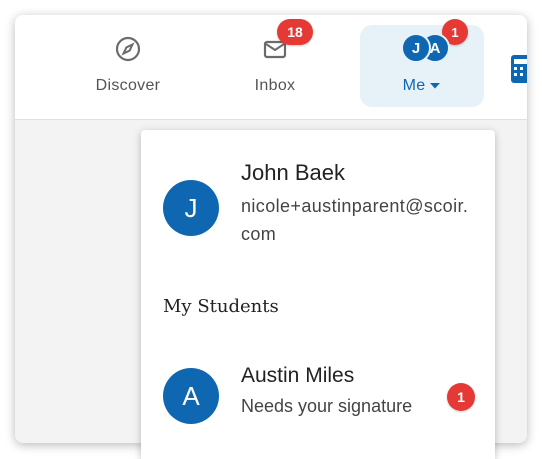  Describe the element at coordinates (435, 86) in the screenshot. I see `caret-down-icon` at that location.